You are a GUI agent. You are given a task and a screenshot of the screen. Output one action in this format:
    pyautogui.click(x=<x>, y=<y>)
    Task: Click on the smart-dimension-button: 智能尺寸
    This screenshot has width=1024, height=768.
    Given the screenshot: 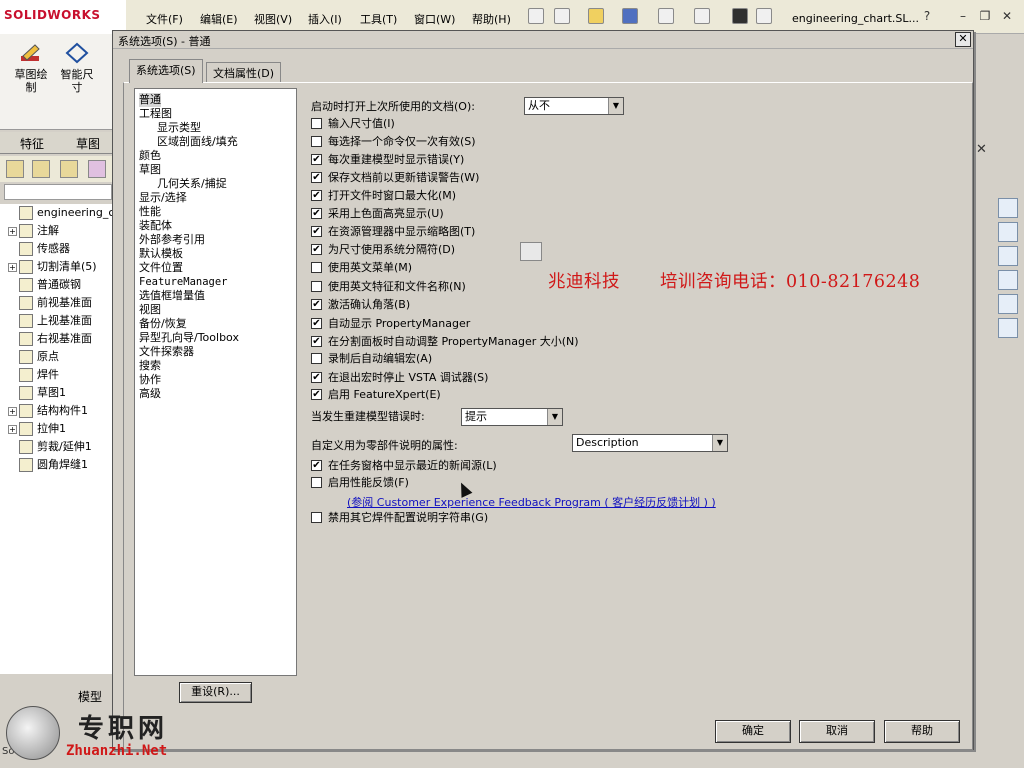 What is the action you would take?
    pyautogui.click(x=77, y=68)
    